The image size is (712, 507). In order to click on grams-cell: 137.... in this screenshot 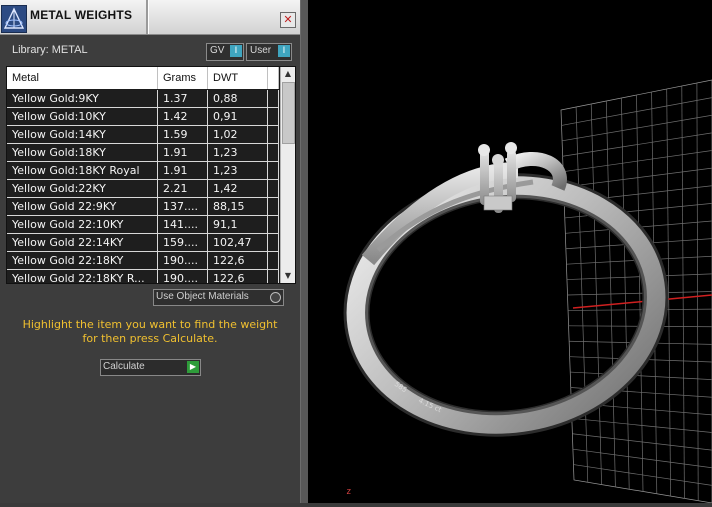, I will do `click(183, 206)`.